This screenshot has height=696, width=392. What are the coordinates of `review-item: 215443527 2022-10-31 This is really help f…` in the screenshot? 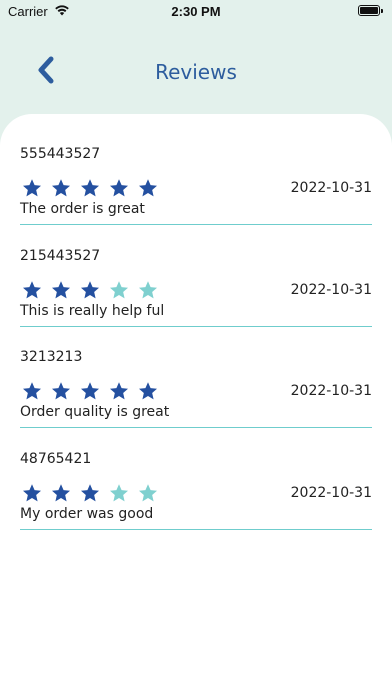 It's located at (196, 299).